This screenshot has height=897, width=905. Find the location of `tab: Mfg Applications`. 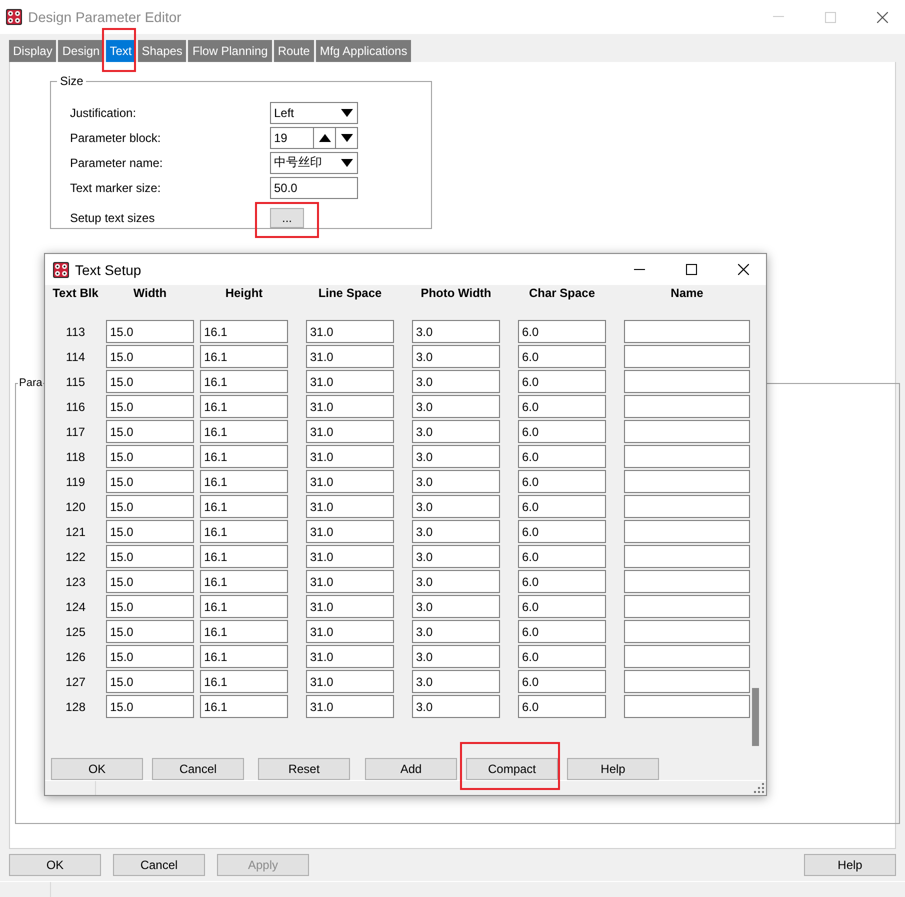

tab: Mfg Applications is located at coordinates (364, 51).